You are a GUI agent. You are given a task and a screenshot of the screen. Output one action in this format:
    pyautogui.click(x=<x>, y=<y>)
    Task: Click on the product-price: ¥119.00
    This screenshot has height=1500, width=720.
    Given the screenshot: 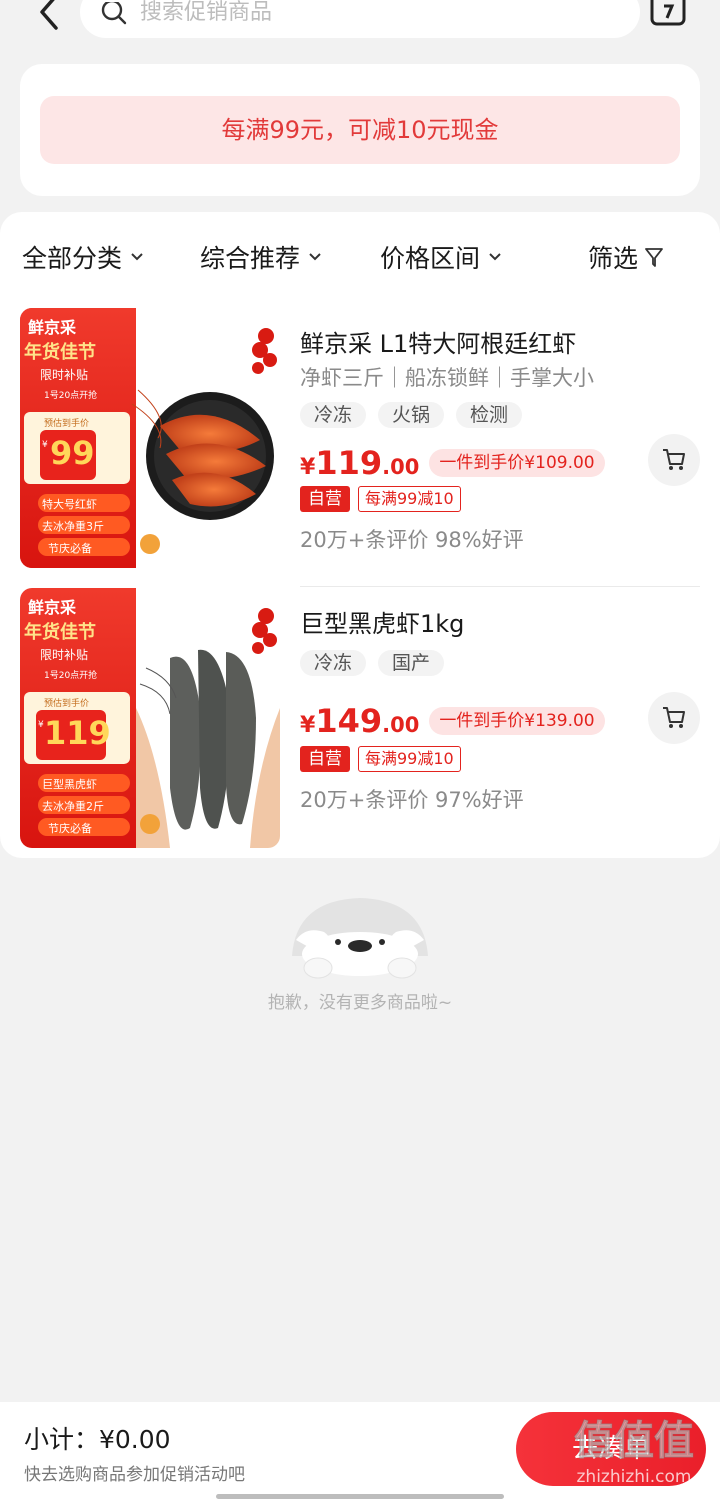 What is the action you would take?
    pyautogui.click(x=360, y=463)
    